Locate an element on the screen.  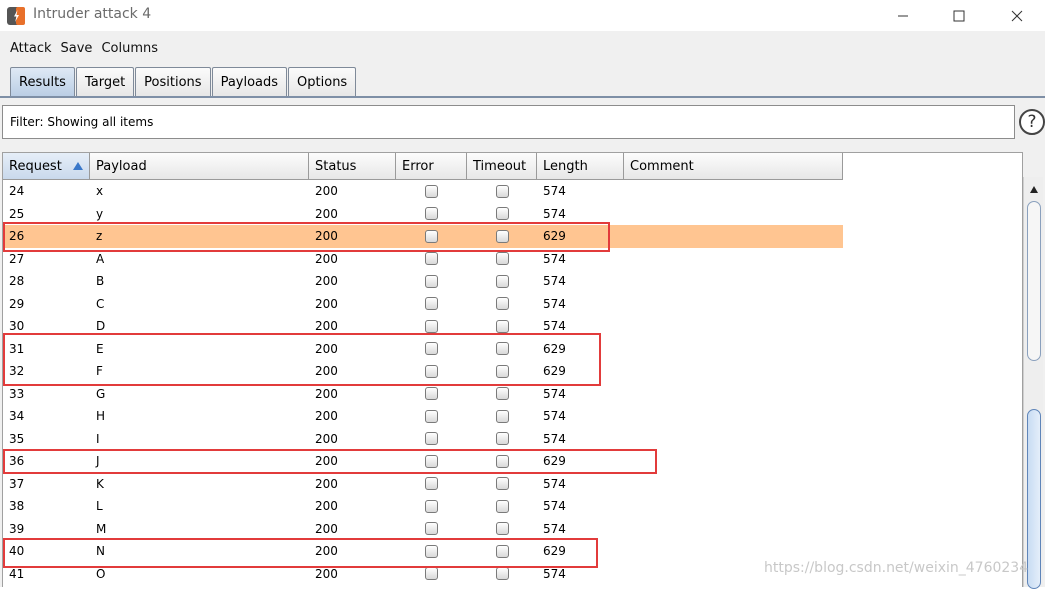
column-header-request: Request is located at coordinates (46, 166).